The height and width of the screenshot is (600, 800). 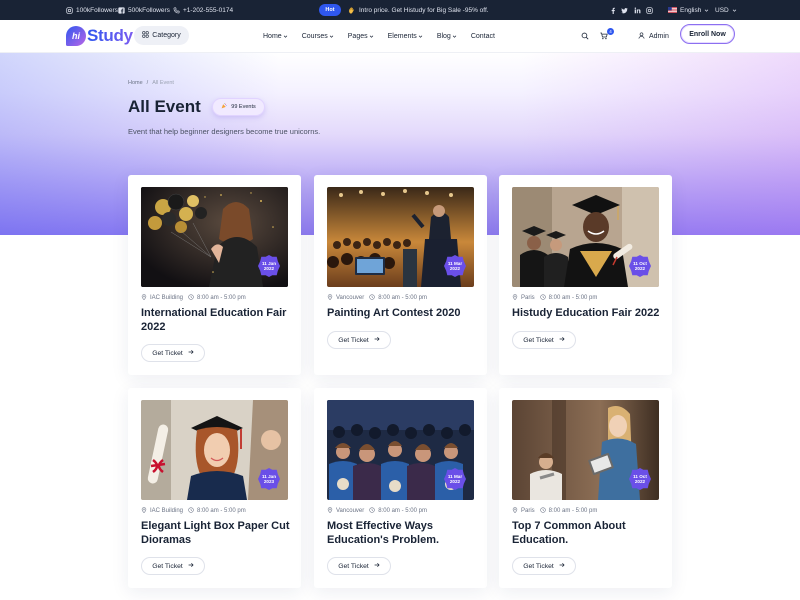 I want to click on event-title: Painting Art Contest 2020, so click(x=403, y=313).